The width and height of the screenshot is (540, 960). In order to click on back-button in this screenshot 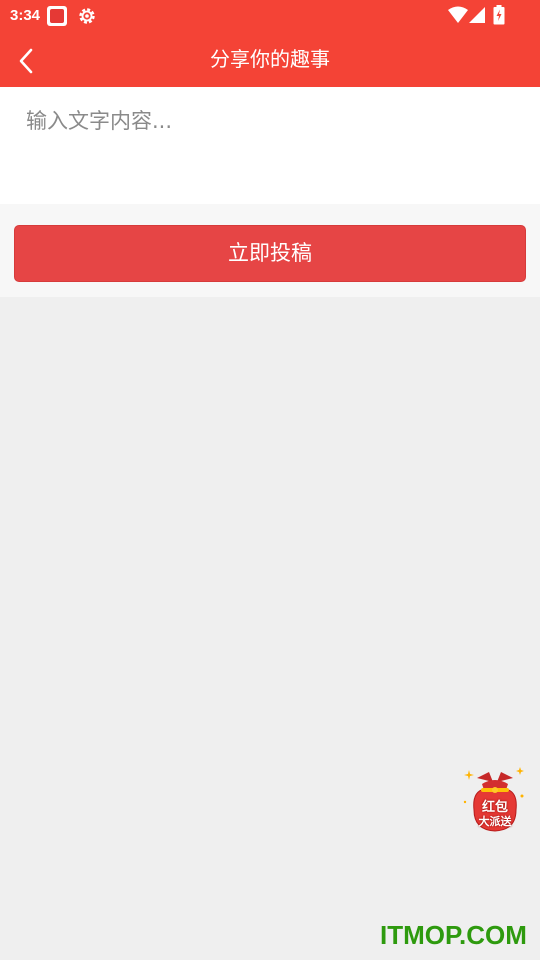, I will do `click(28, 60)`.